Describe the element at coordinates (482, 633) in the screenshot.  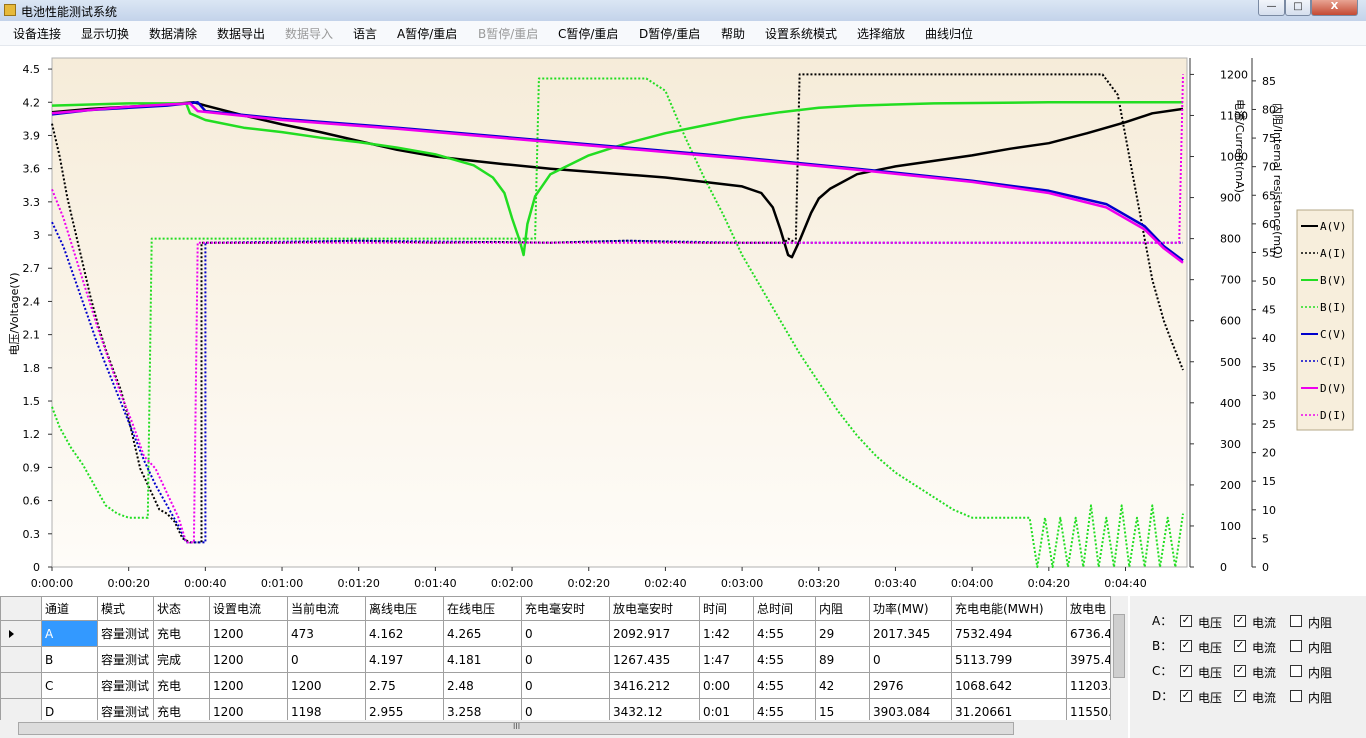
I see `table-cell: 4.265` at that location.